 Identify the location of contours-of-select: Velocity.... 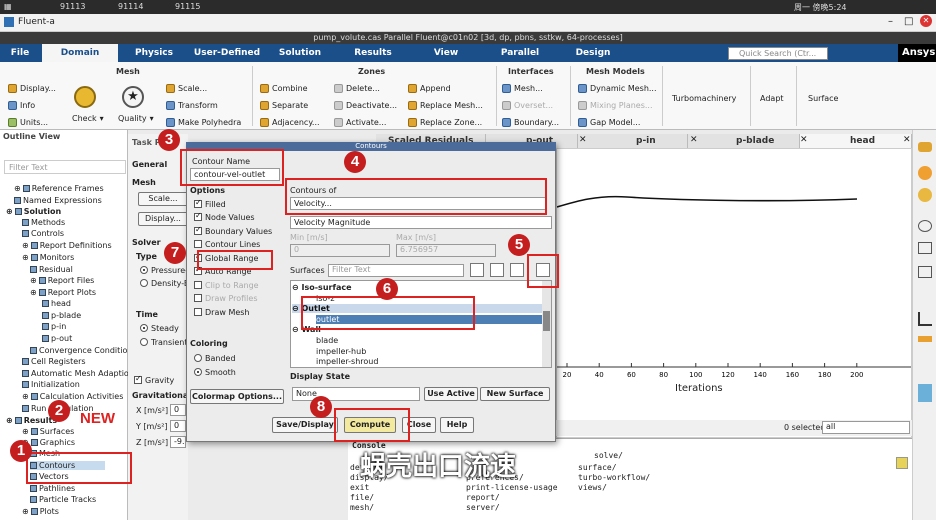
(418, 203).